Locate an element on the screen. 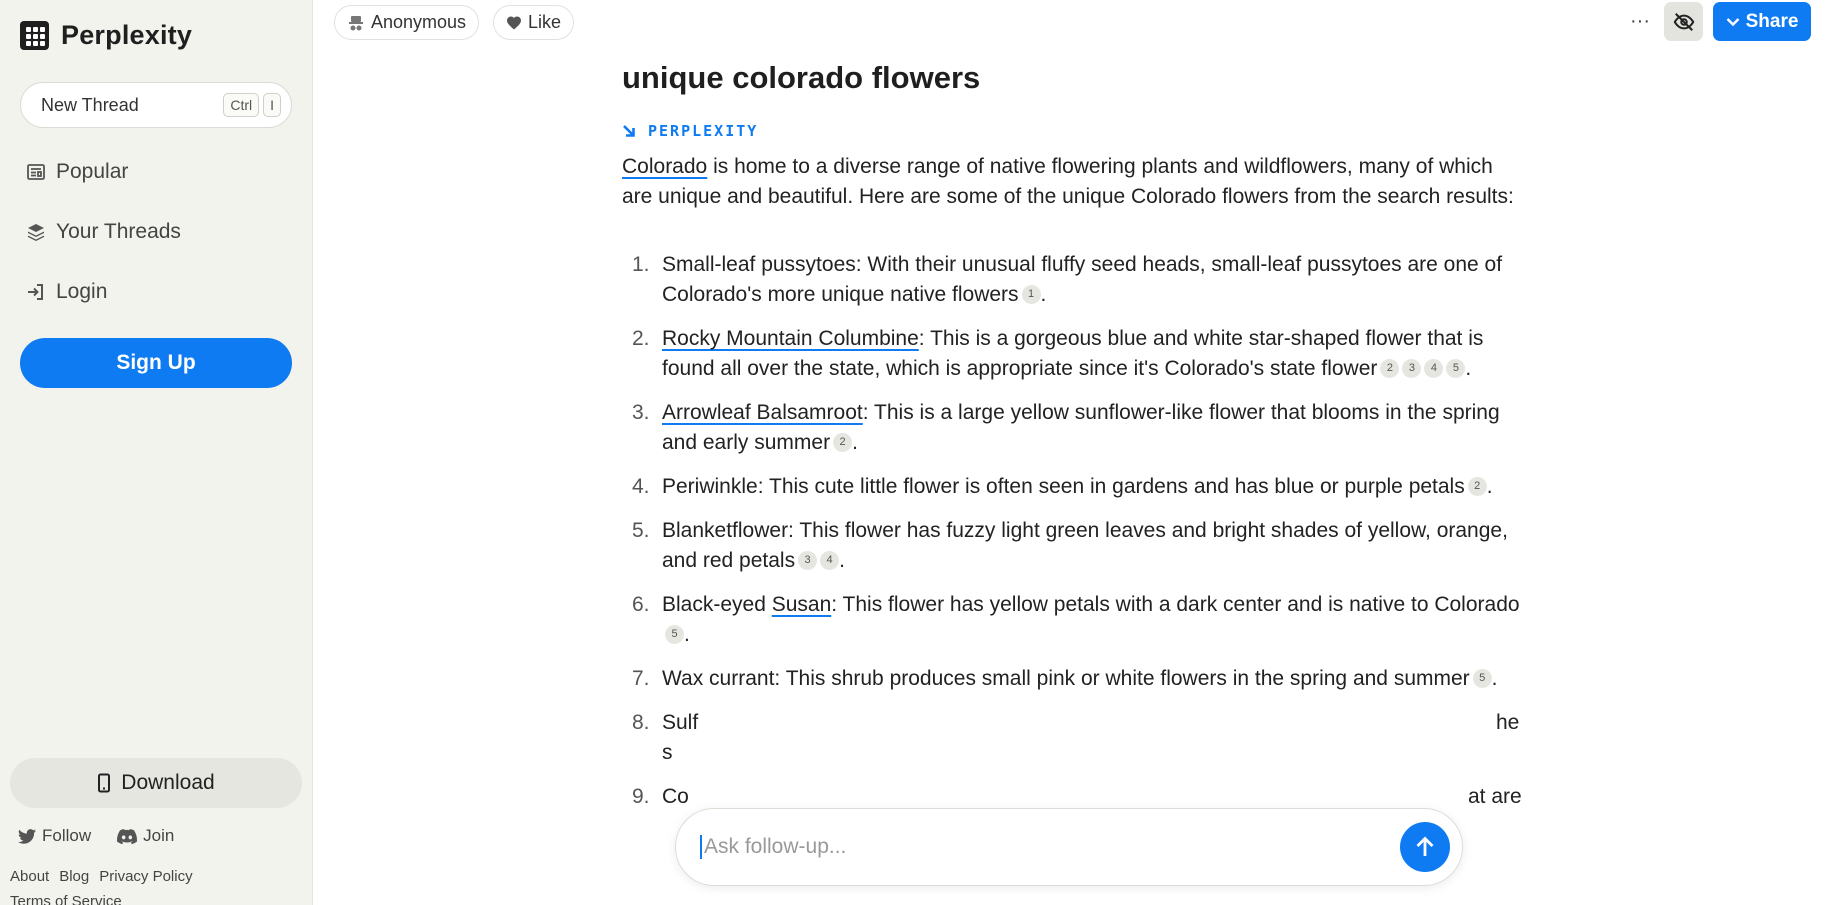  follow-twitter-link: Follow is located at coordinates (54, 836).